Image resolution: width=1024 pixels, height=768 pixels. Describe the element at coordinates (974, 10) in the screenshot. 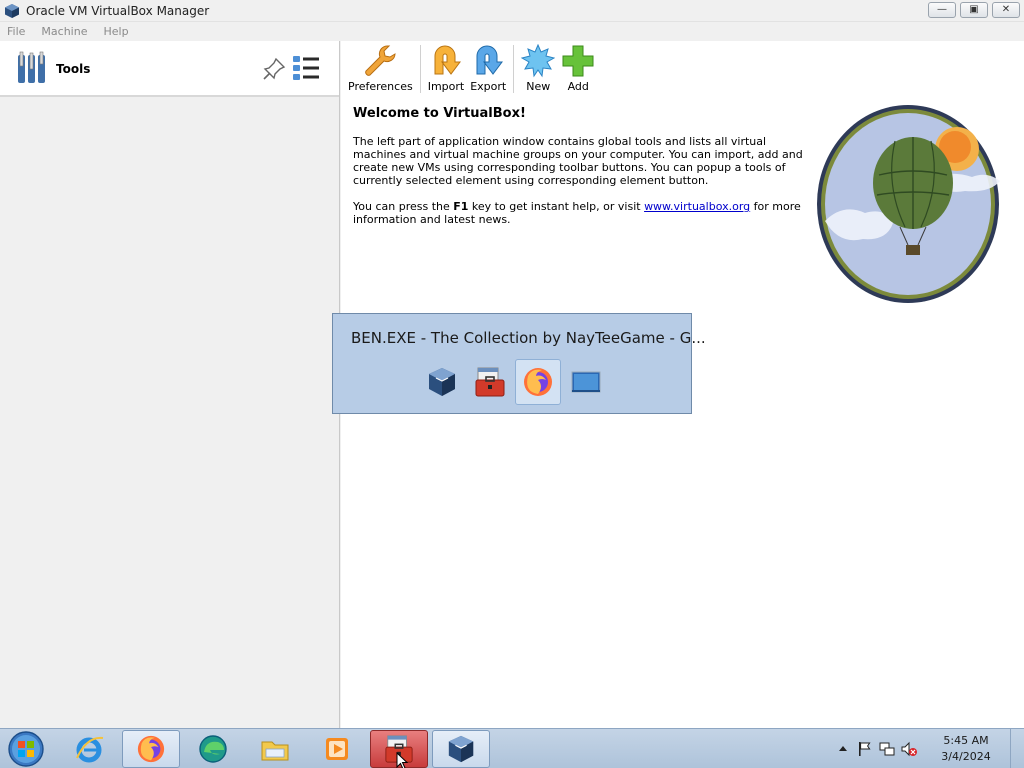

I see `maximize-button: ▣` at that location.